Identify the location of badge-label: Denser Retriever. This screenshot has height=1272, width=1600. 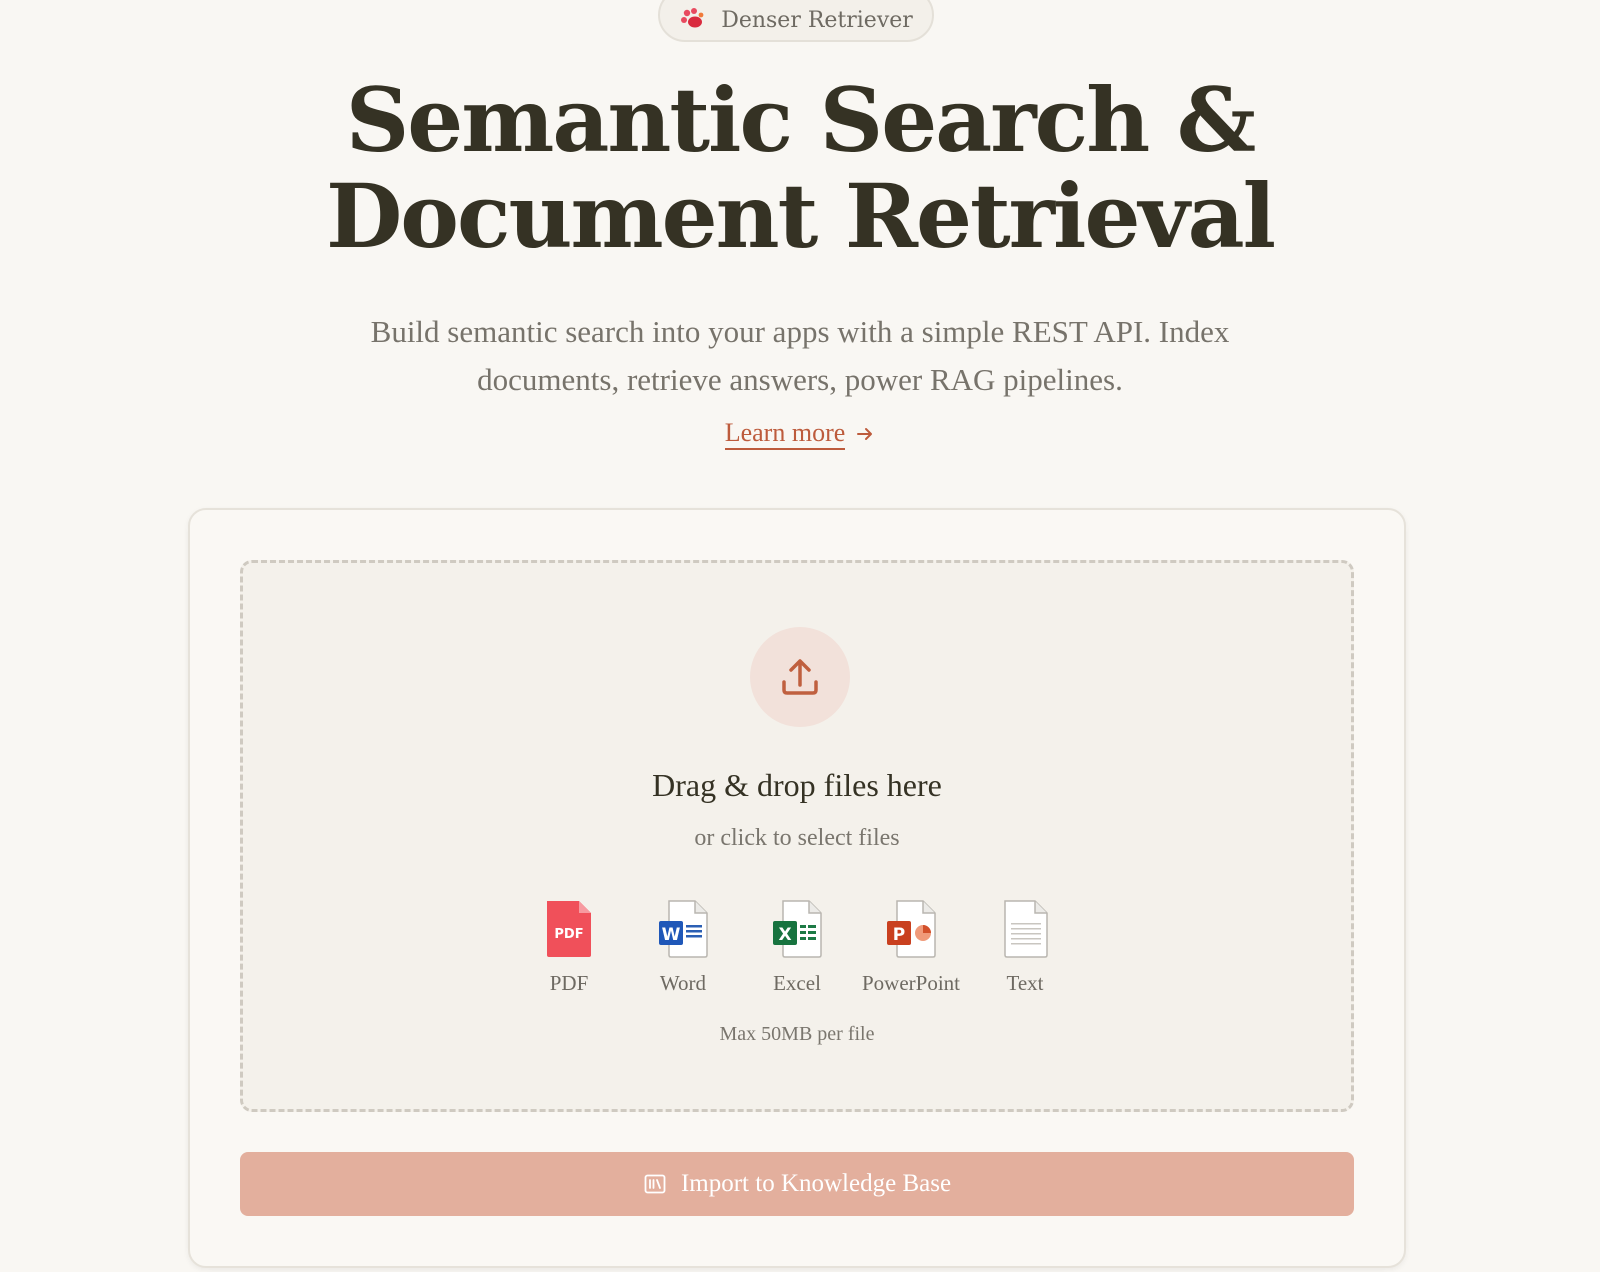
(817, 20).